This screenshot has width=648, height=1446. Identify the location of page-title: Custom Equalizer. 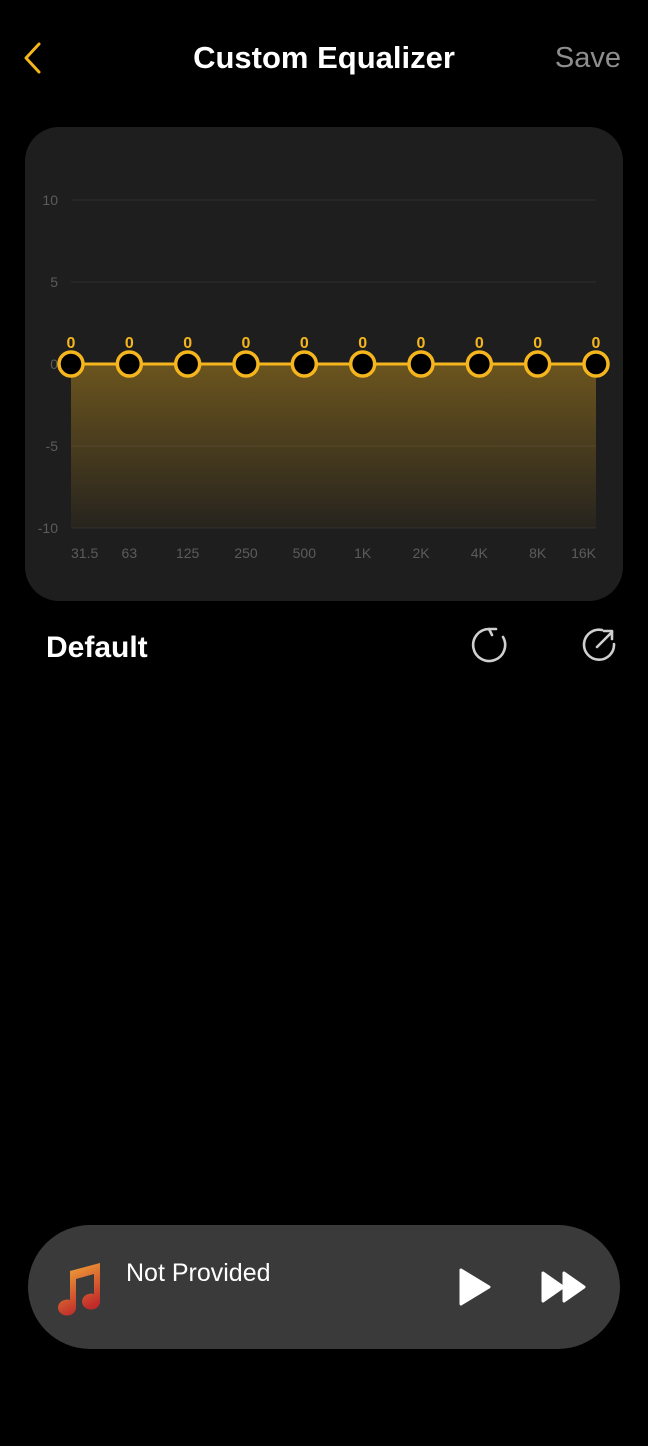
(324, 57).